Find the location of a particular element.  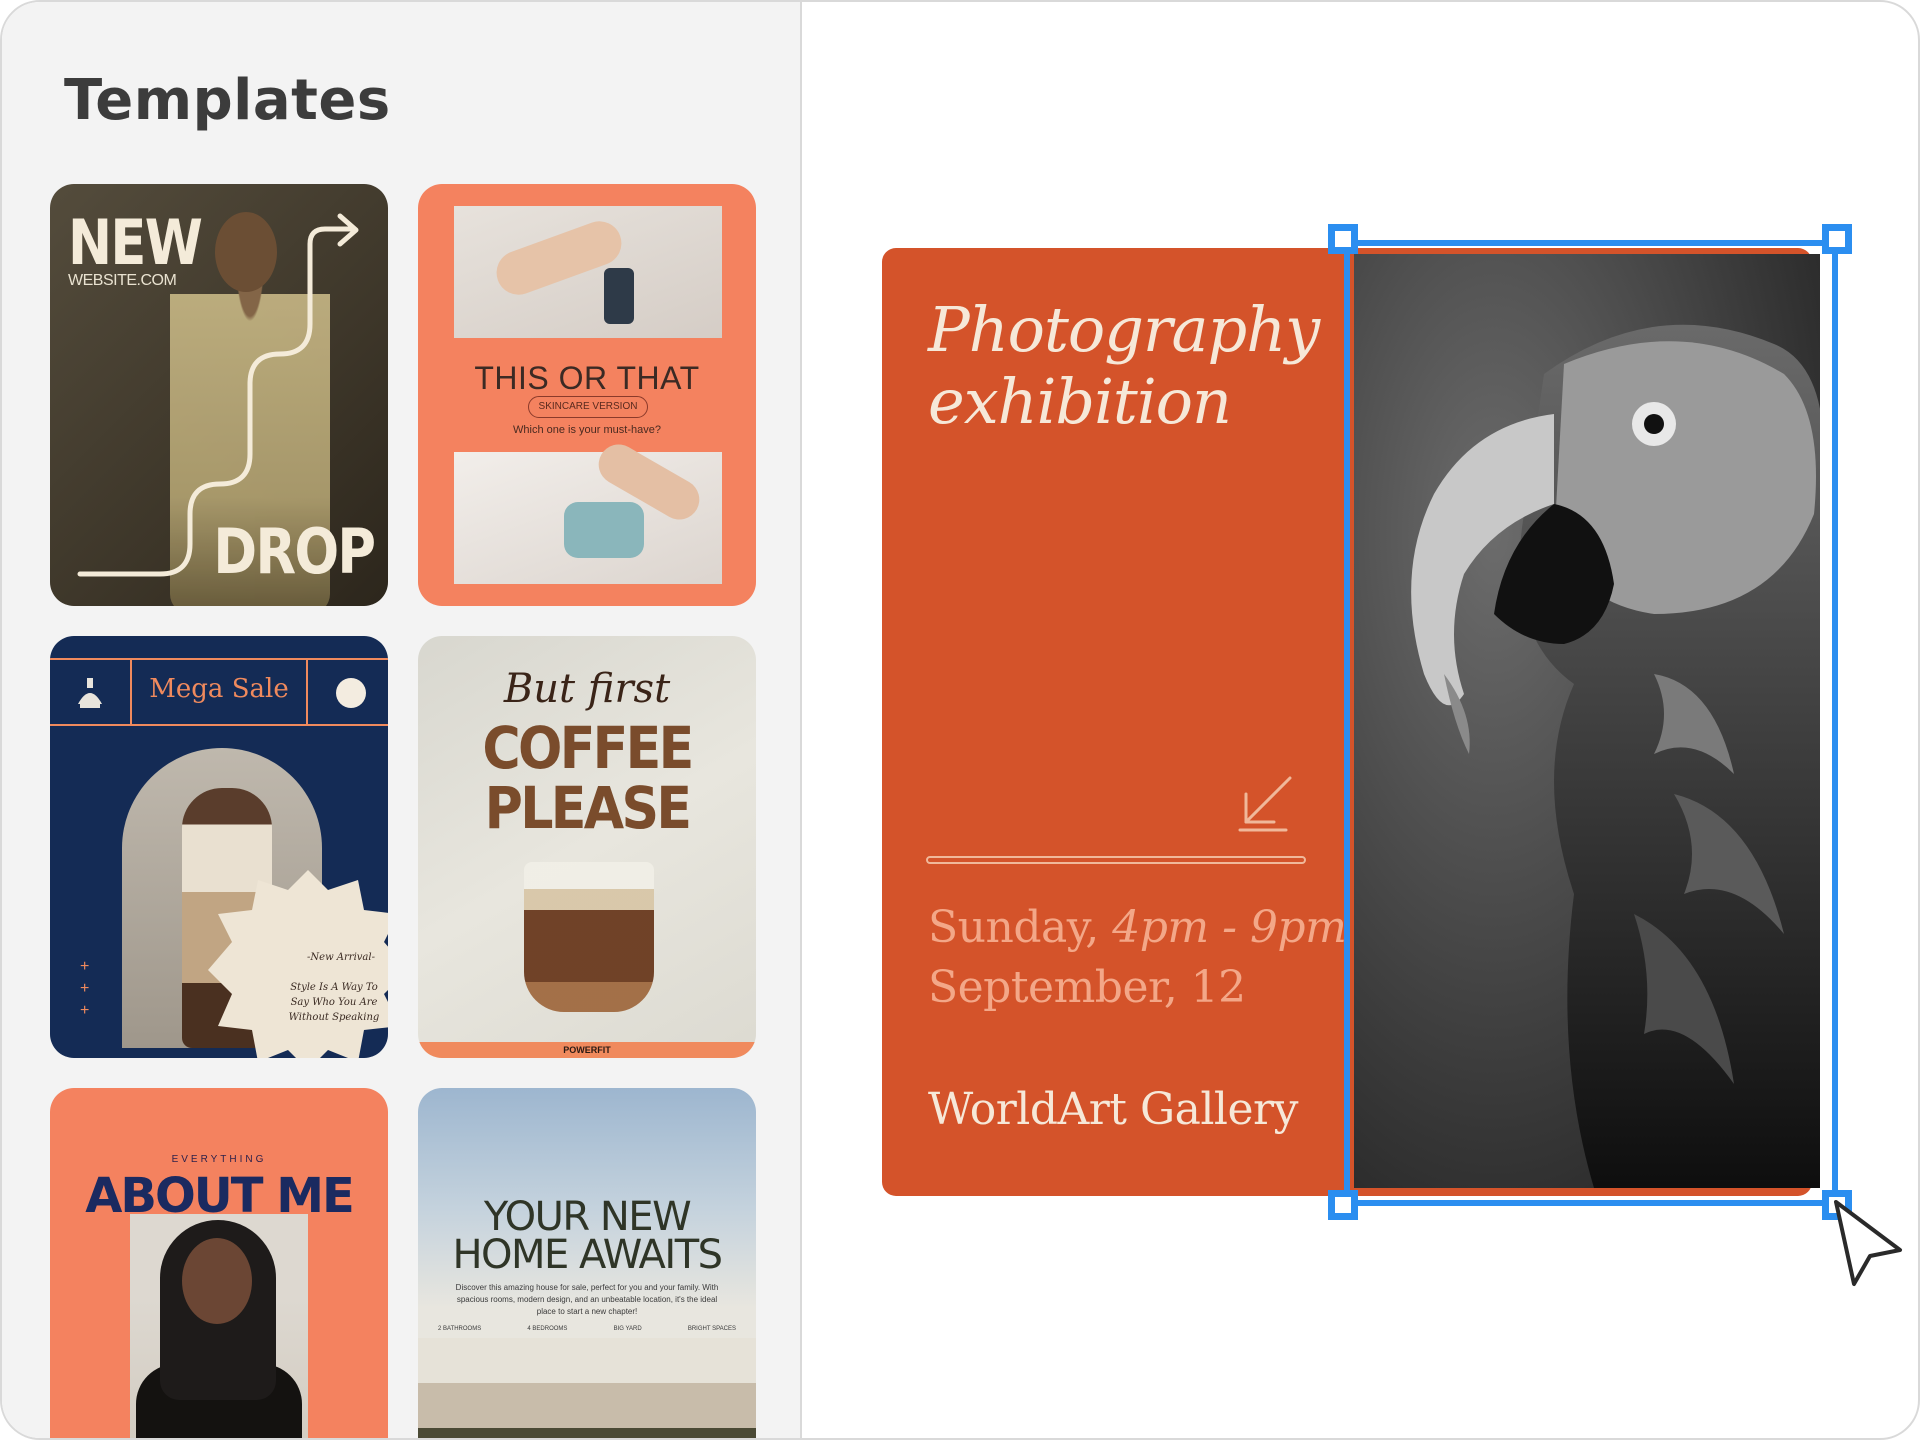

template-headline-2: PLEASE is located at coordinates (588, 808).